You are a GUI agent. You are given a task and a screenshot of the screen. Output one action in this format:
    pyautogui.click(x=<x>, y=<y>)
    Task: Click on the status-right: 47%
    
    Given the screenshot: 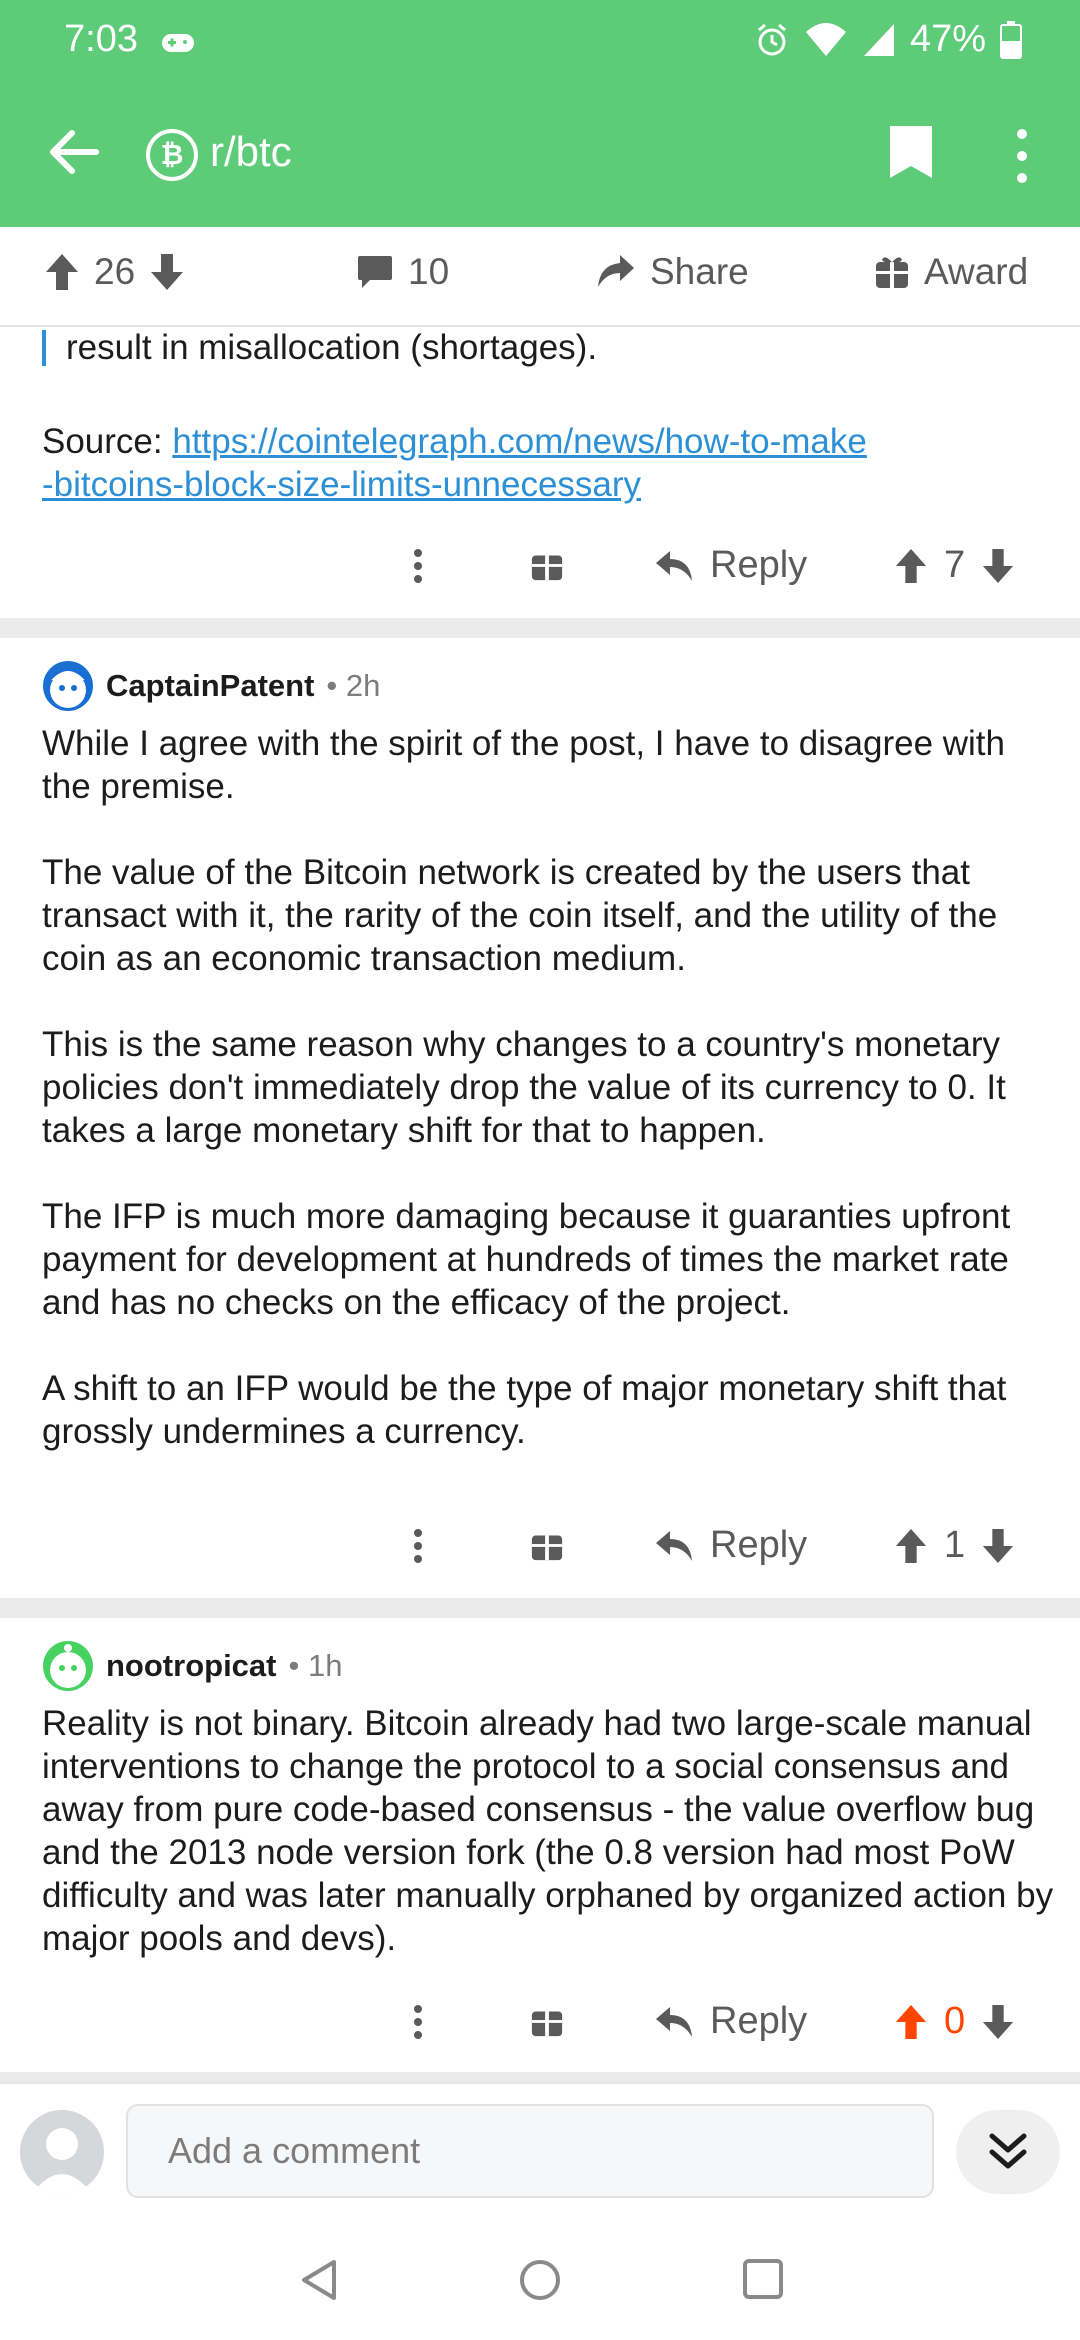 What is the action you would take?
    pyautogui.click(x=888, y=39)
    